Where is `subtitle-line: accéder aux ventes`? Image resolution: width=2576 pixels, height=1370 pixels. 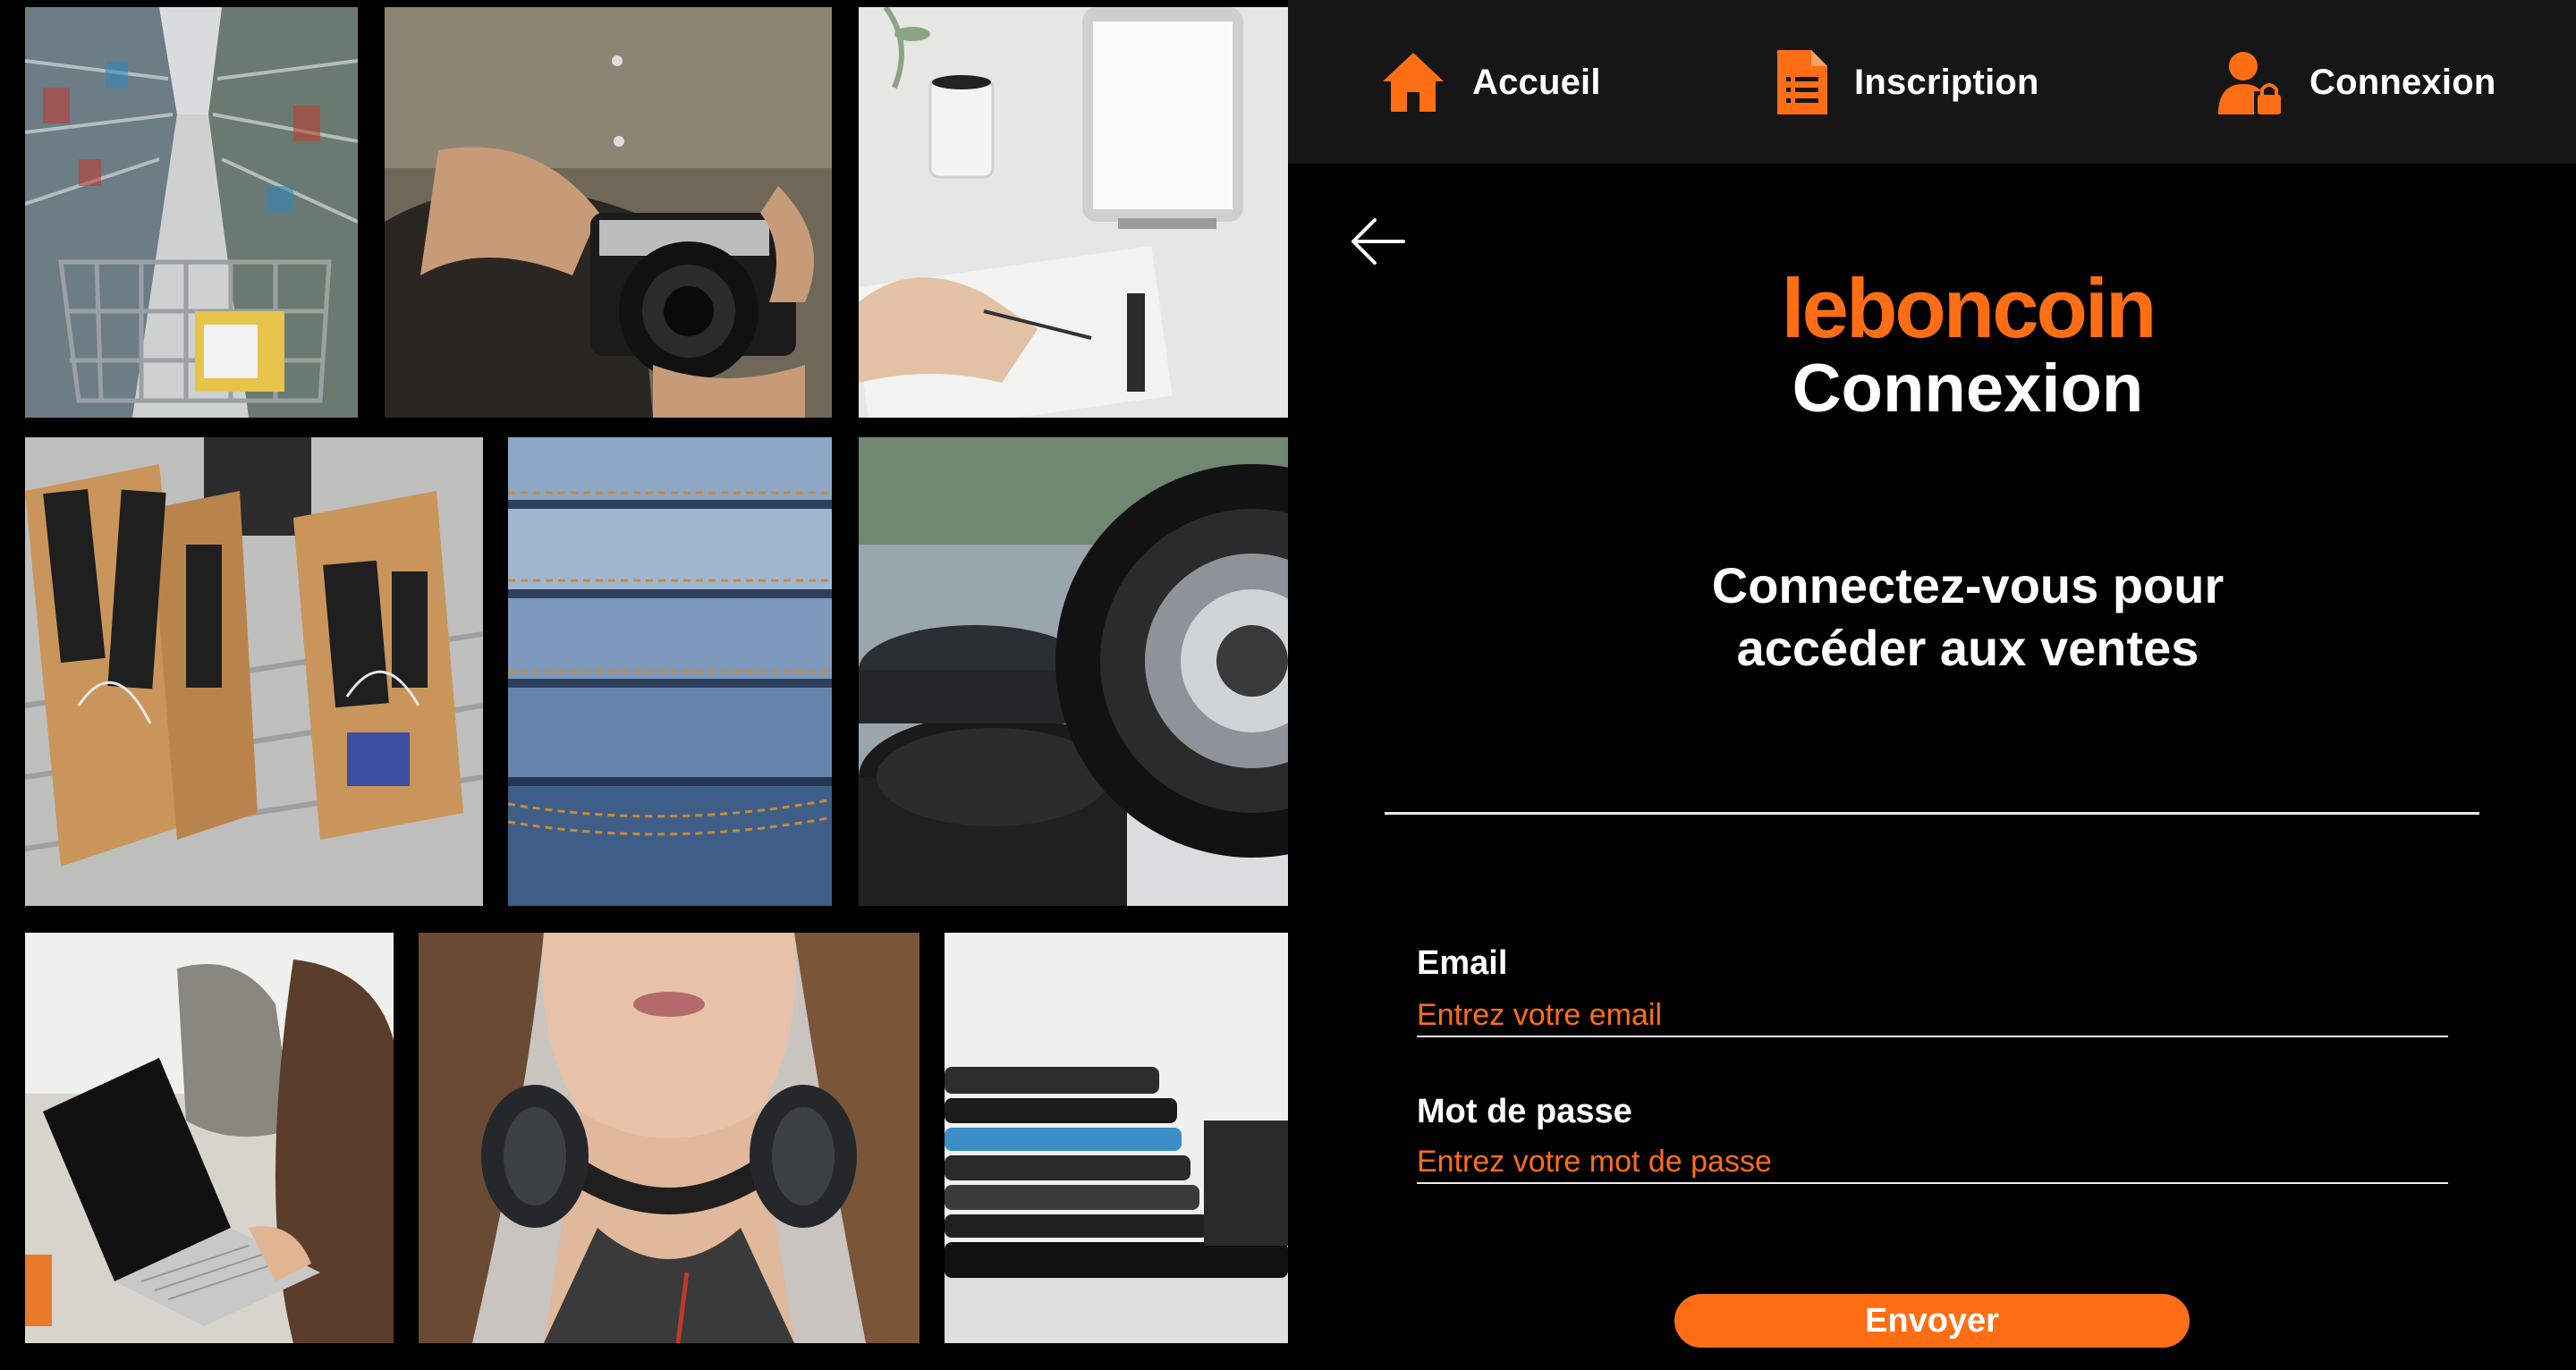 subtitle-line: accéder aux ventes is located at coordinates (1967, 648).